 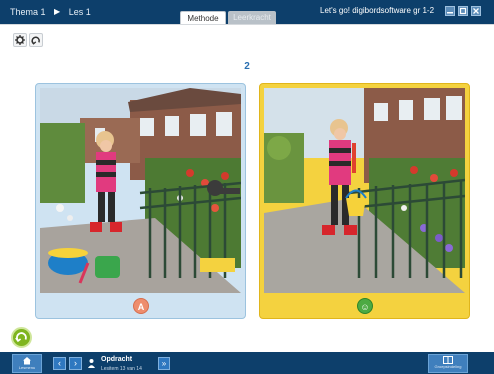 What do you see at coordinates (252, 17) in the screenshot?
I see `tab-leerkracht: Leerkracht` at bounding box center [252, 17].